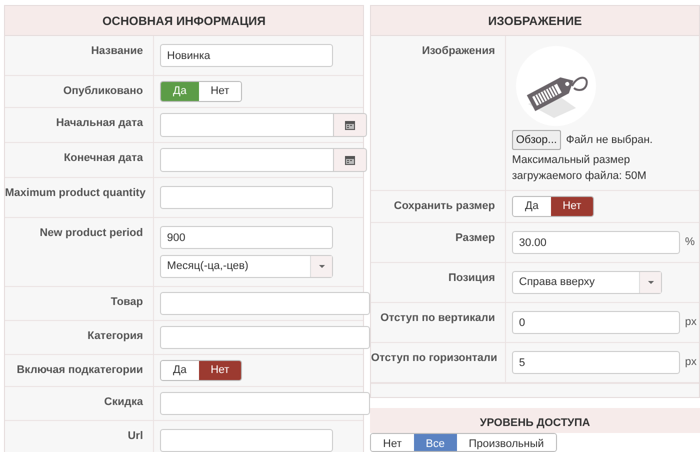  Describe the element at coordinates (580, 168) in the screenshot. I see `upload-note: Максимальный размер загружаемого файла: 50M` at that location.